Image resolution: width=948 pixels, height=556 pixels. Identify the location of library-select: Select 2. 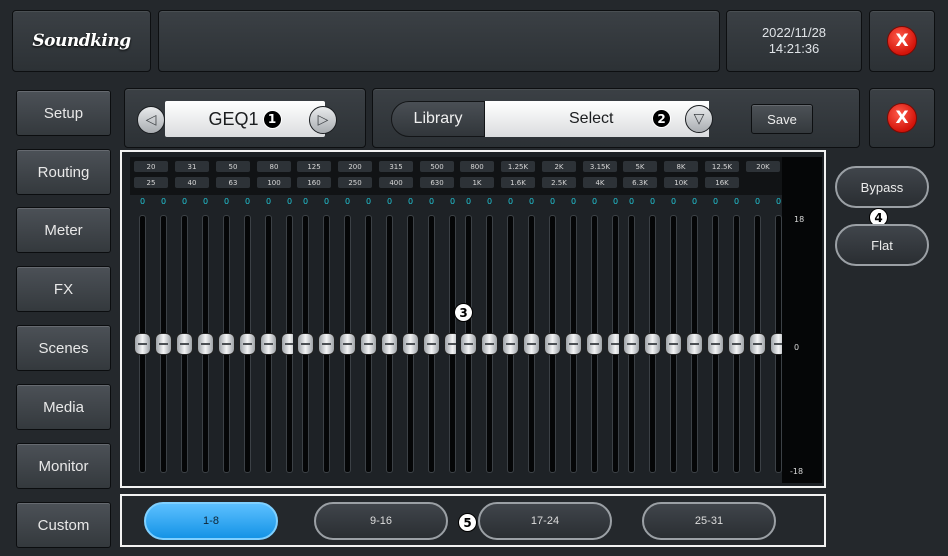
(597, 119).